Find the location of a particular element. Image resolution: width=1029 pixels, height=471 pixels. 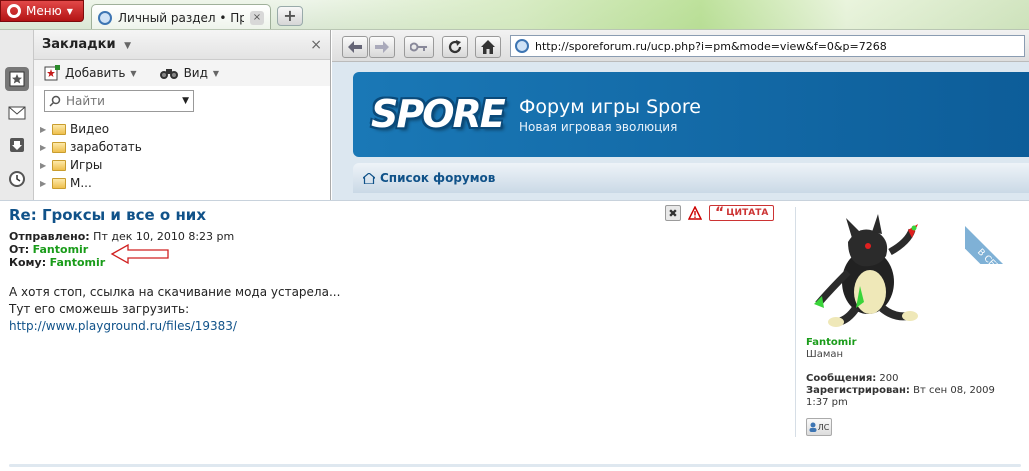

reload-button is located at coordinates (455, 47).